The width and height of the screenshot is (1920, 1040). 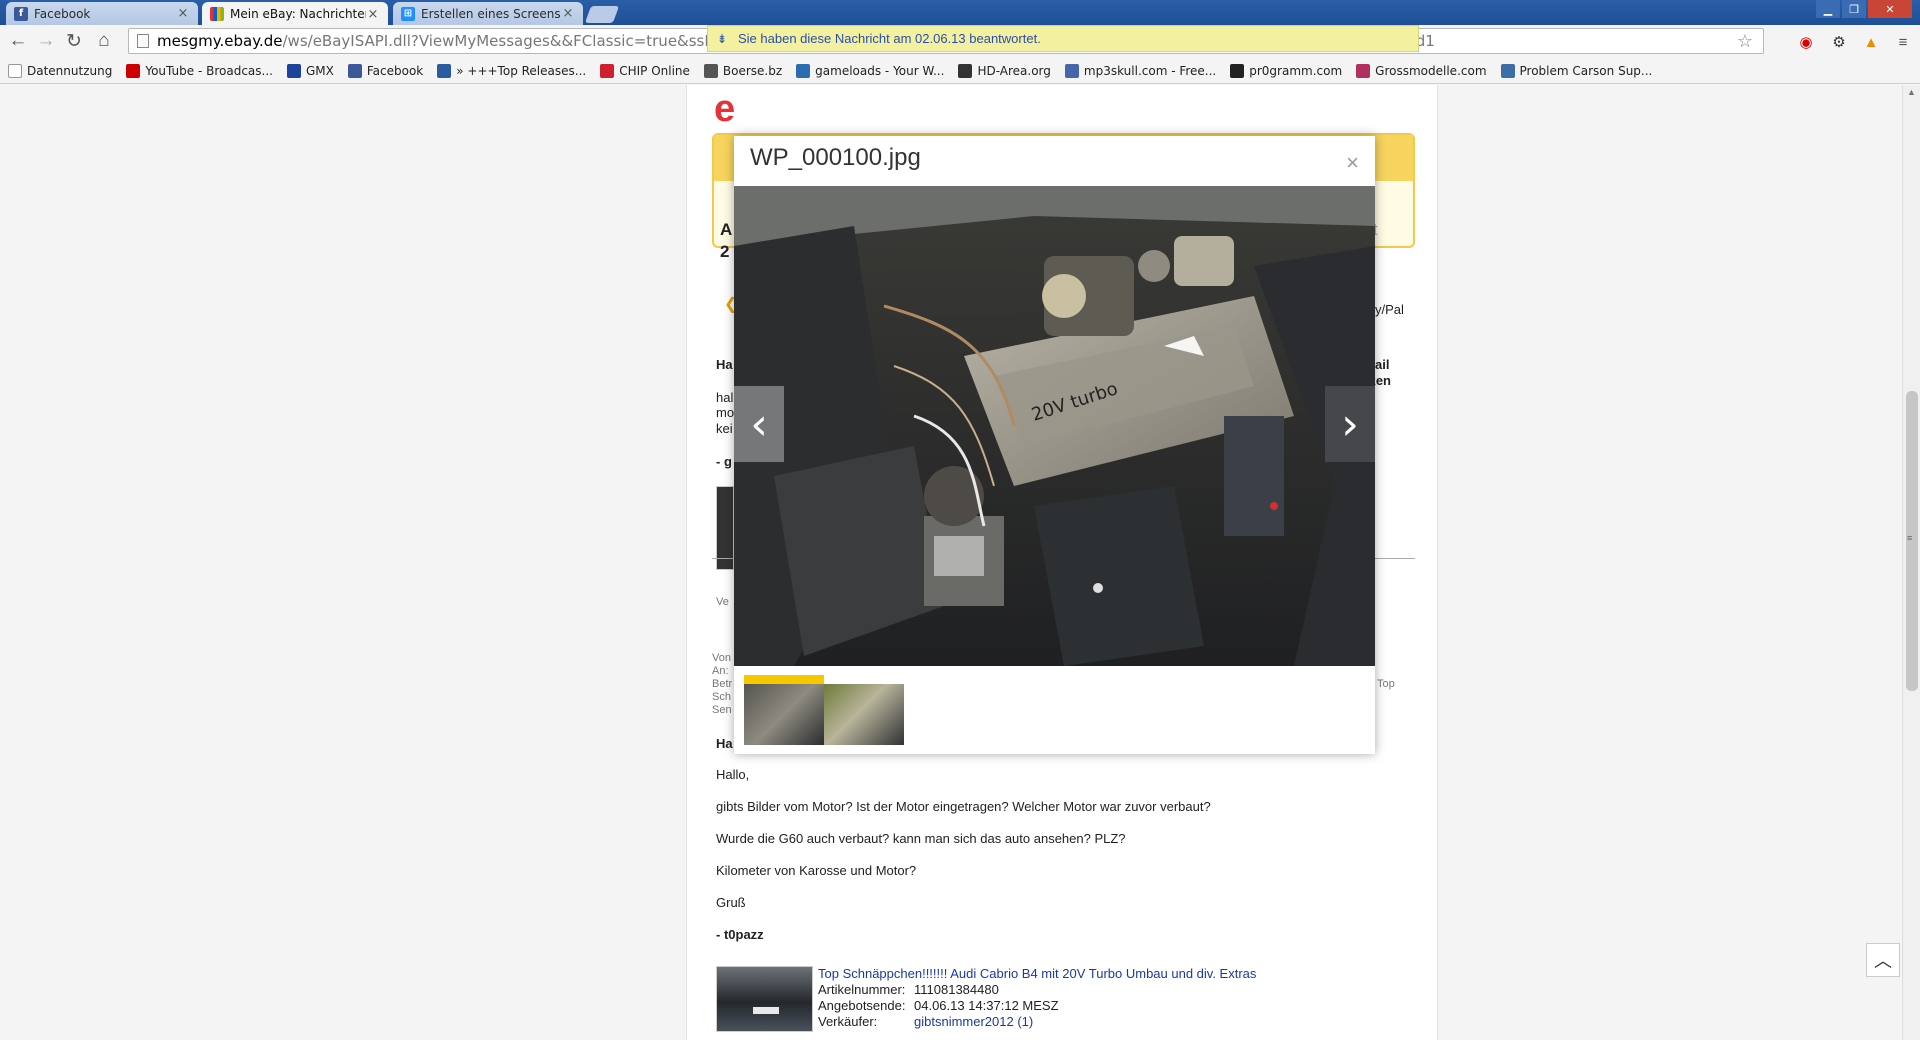 What do you see at coordinates (1745, 41) in the screenshot?
I see `bookmark-star-icon: ☆` at bounding box center [1745, 41].